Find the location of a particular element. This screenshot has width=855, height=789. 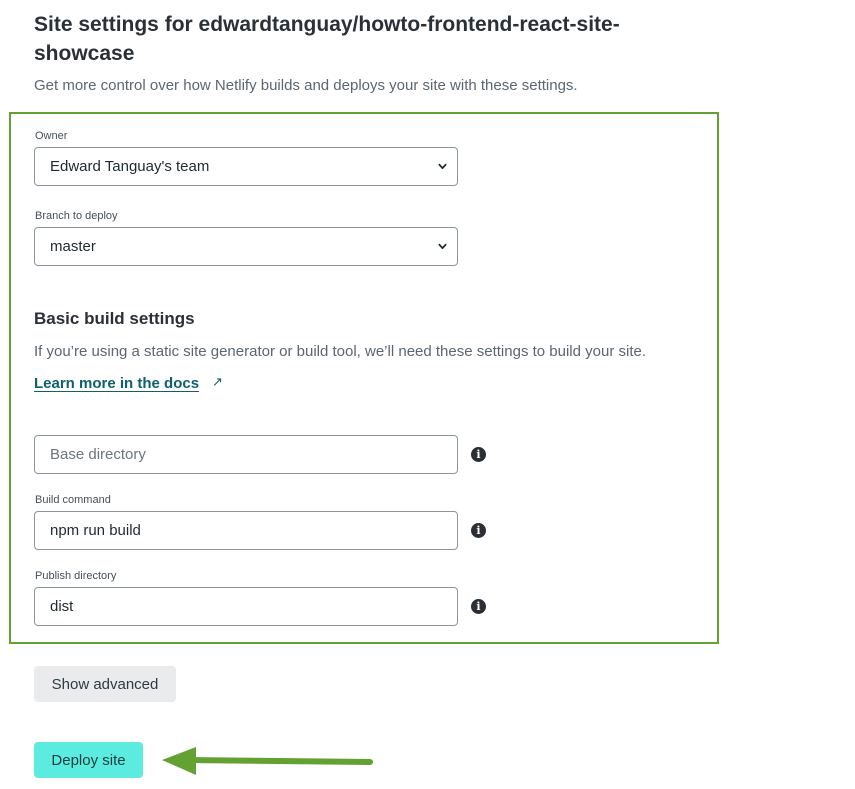

build-command-value: npm run build is located at coordinates (95, 530).